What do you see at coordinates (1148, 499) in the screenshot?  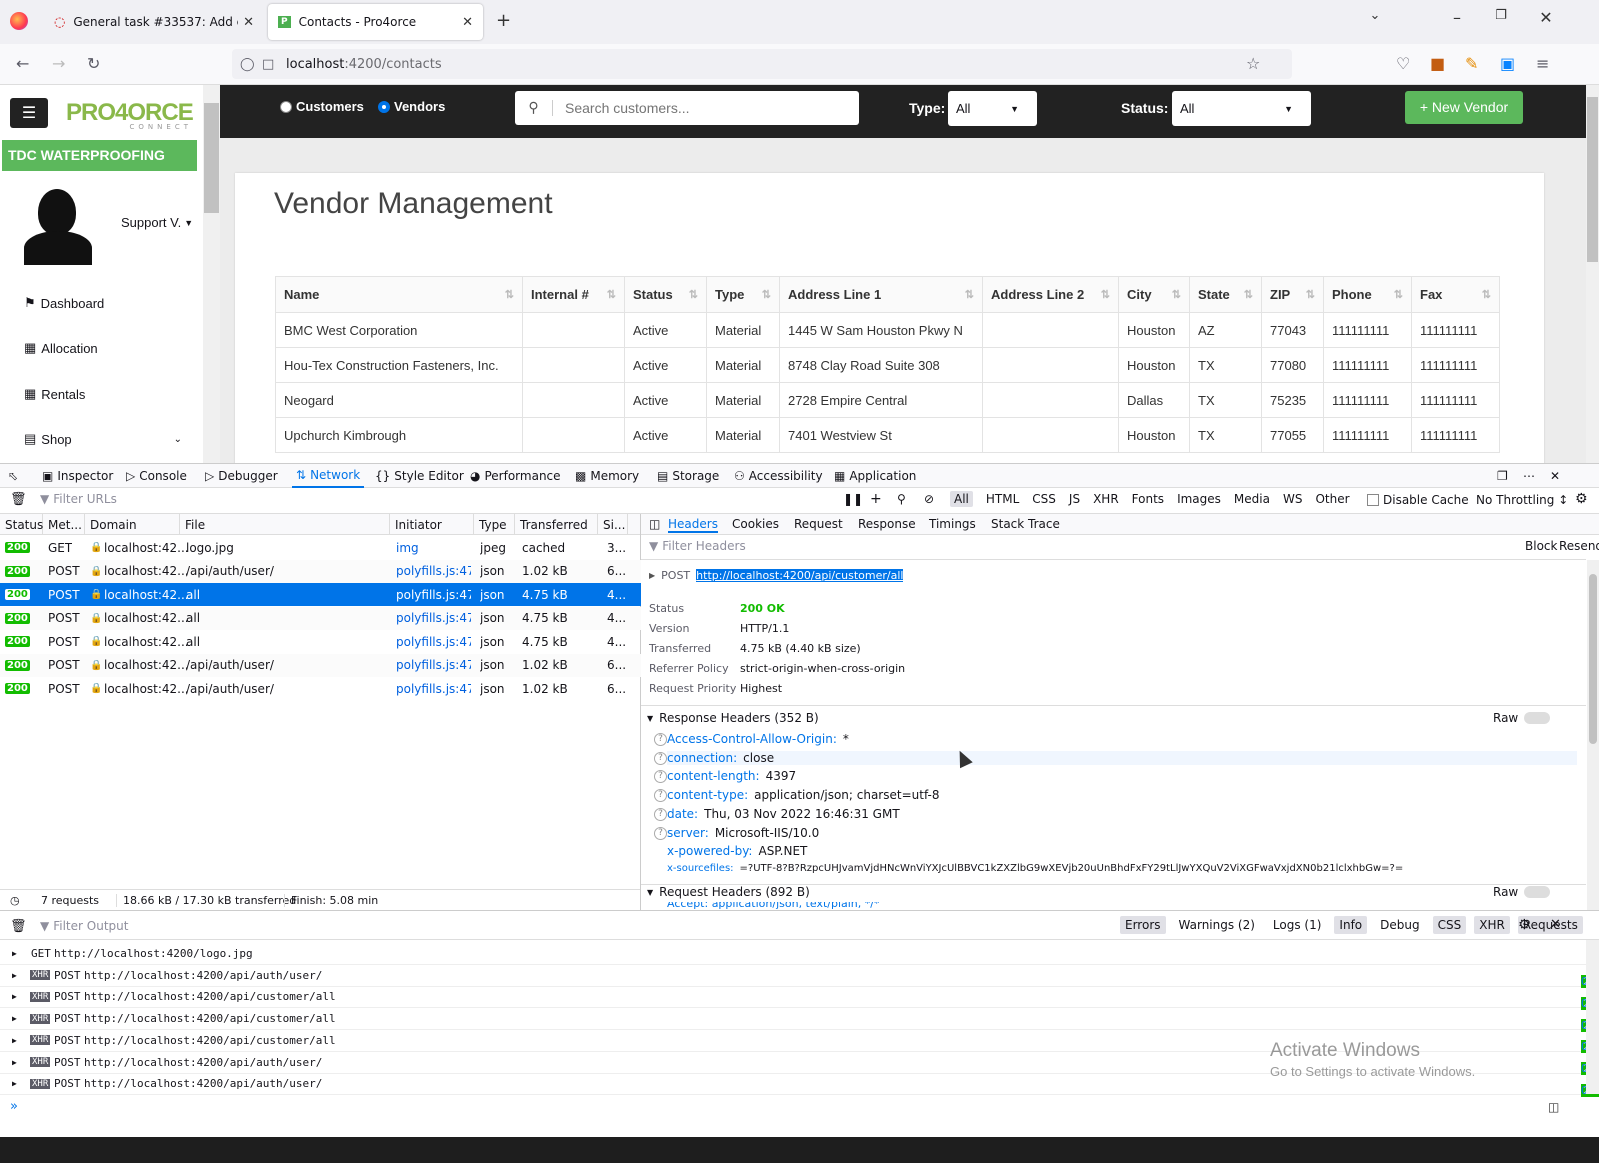 I see `type-filter-fonts: Fonts` at bounding box center [1148, 499].